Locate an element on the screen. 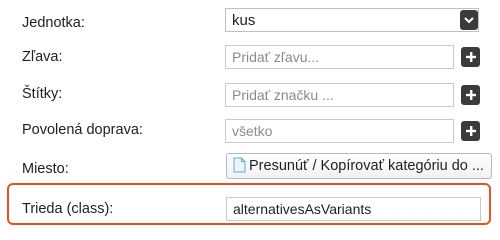 This screenshot has height=240, width=500. unit-select: kus is located at coordinates (352, 20).